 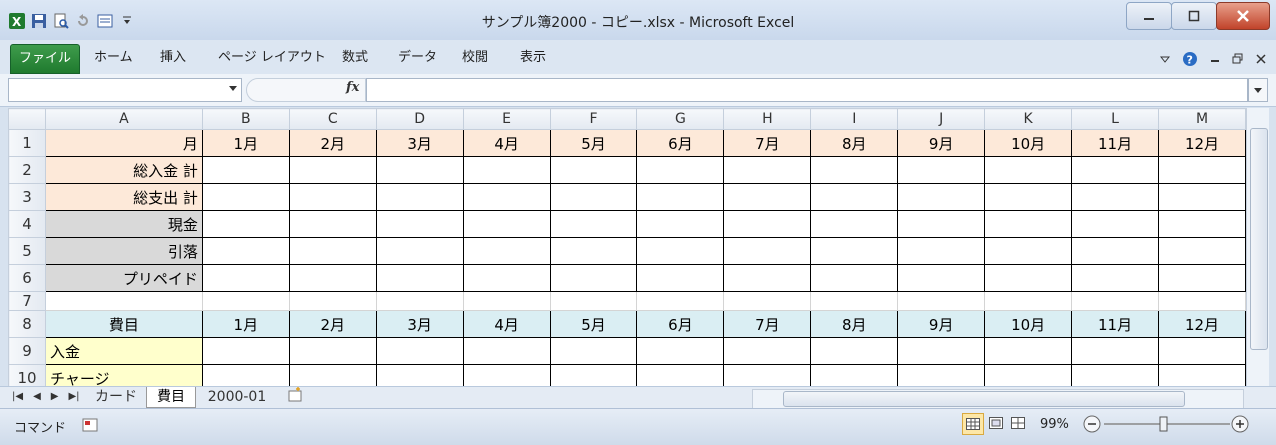 What do you see at coordinates (1028, 119) in the screenshot?
I see `column-header-k: K` at bounding box center [1028, 119].